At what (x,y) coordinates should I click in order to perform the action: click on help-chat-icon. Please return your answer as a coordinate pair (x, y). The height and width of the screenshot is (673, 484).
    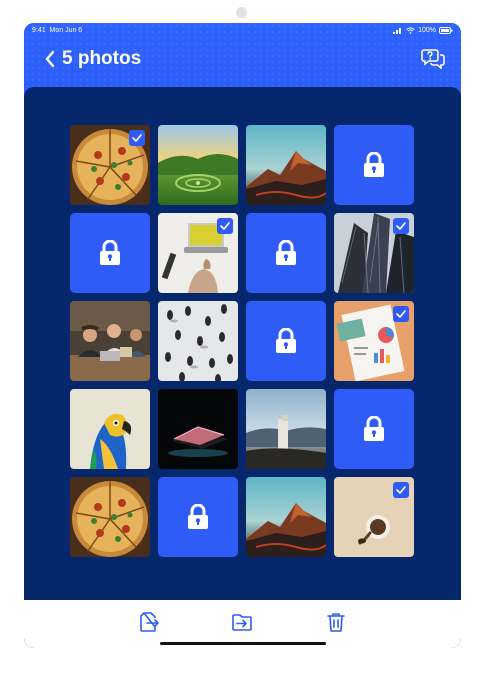
    Looking at the image, I should click on (433, 59).